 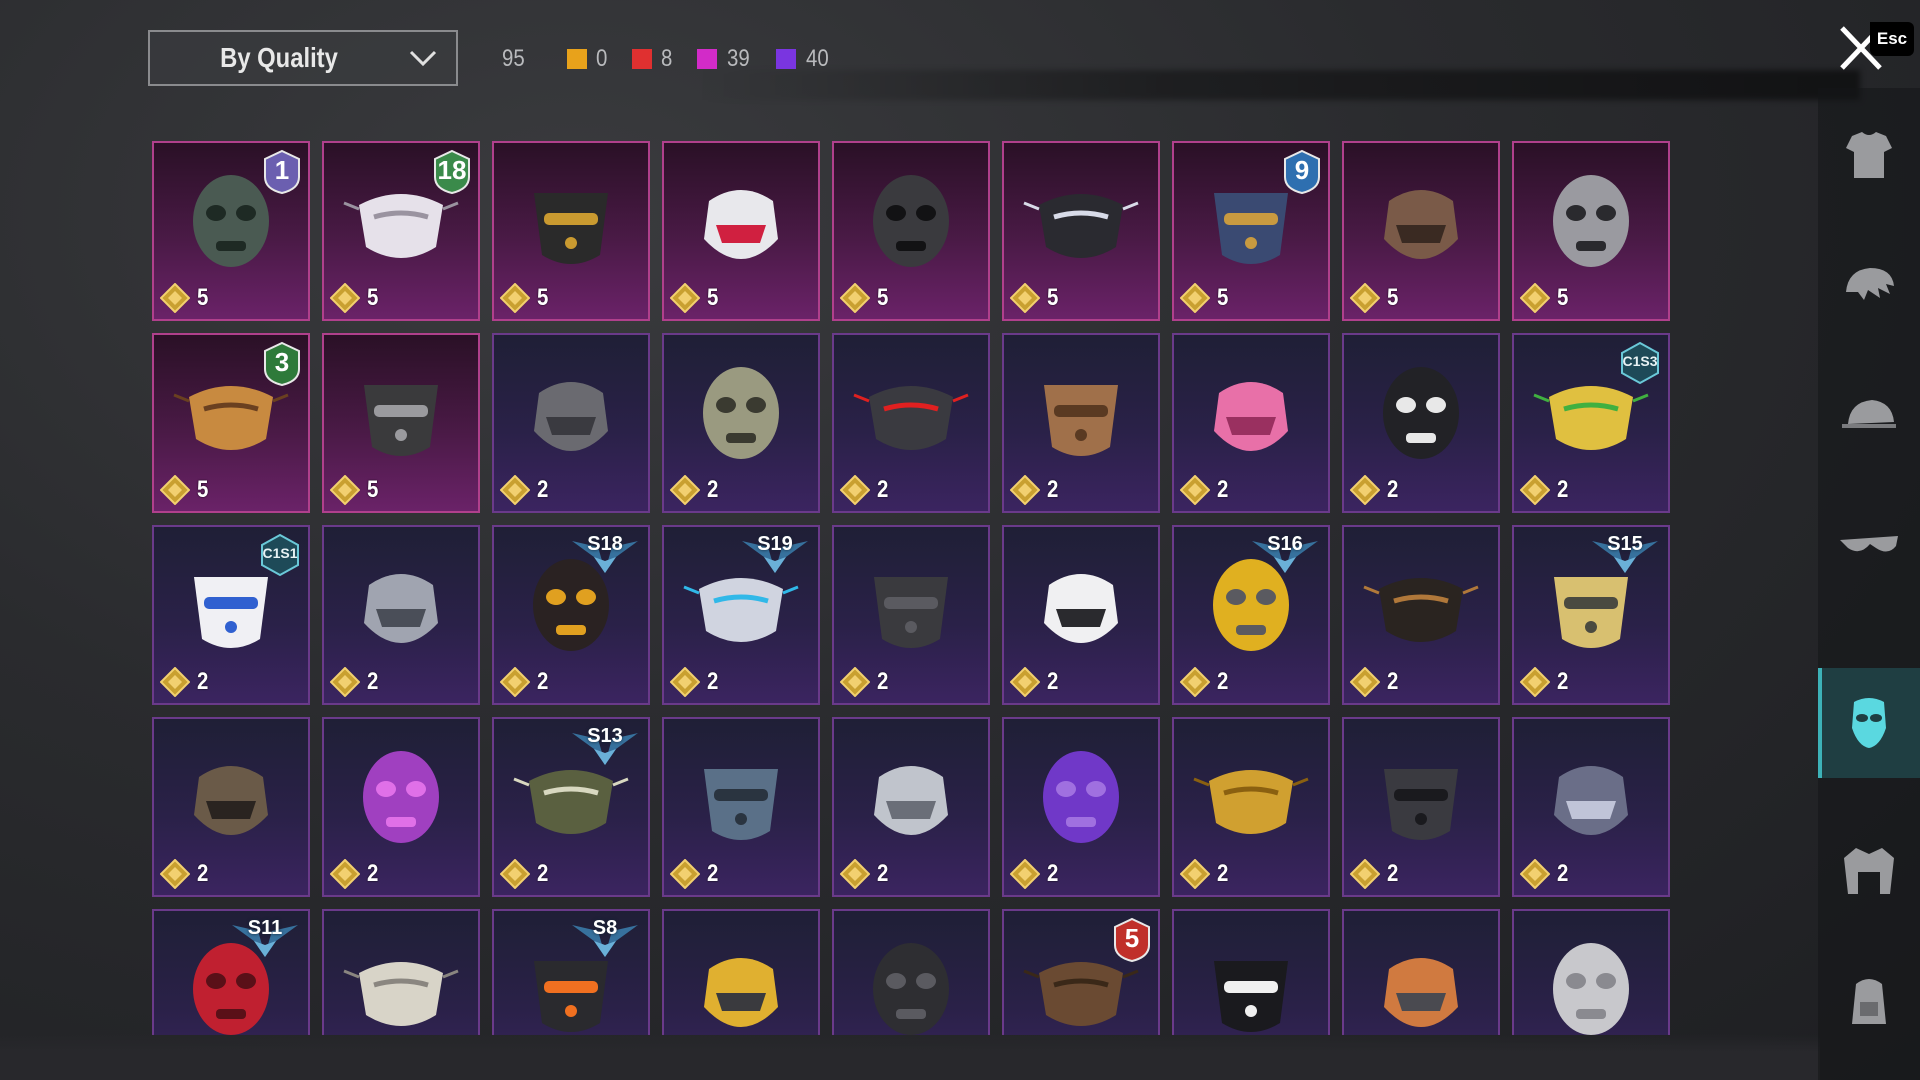 I want to click on item-card: 2 S19, so click(x=741, y=615).